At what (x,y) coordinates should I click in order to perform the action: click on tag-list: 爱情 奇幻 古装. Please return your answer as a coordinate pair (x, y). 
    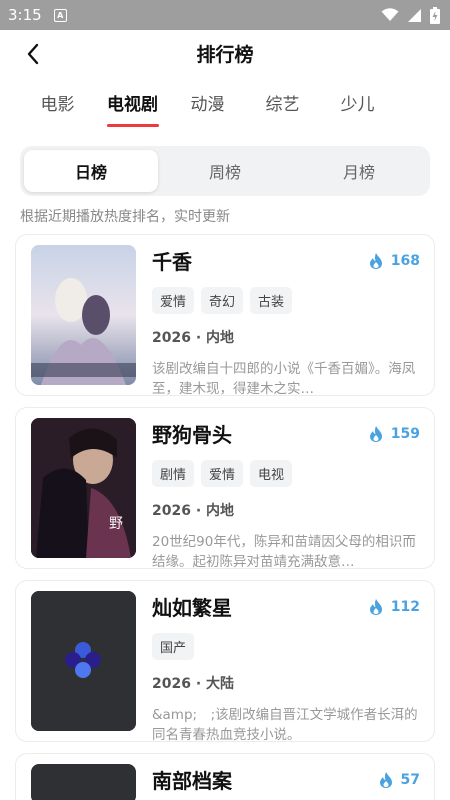
    Looking at the image, I should click on (286, 300).